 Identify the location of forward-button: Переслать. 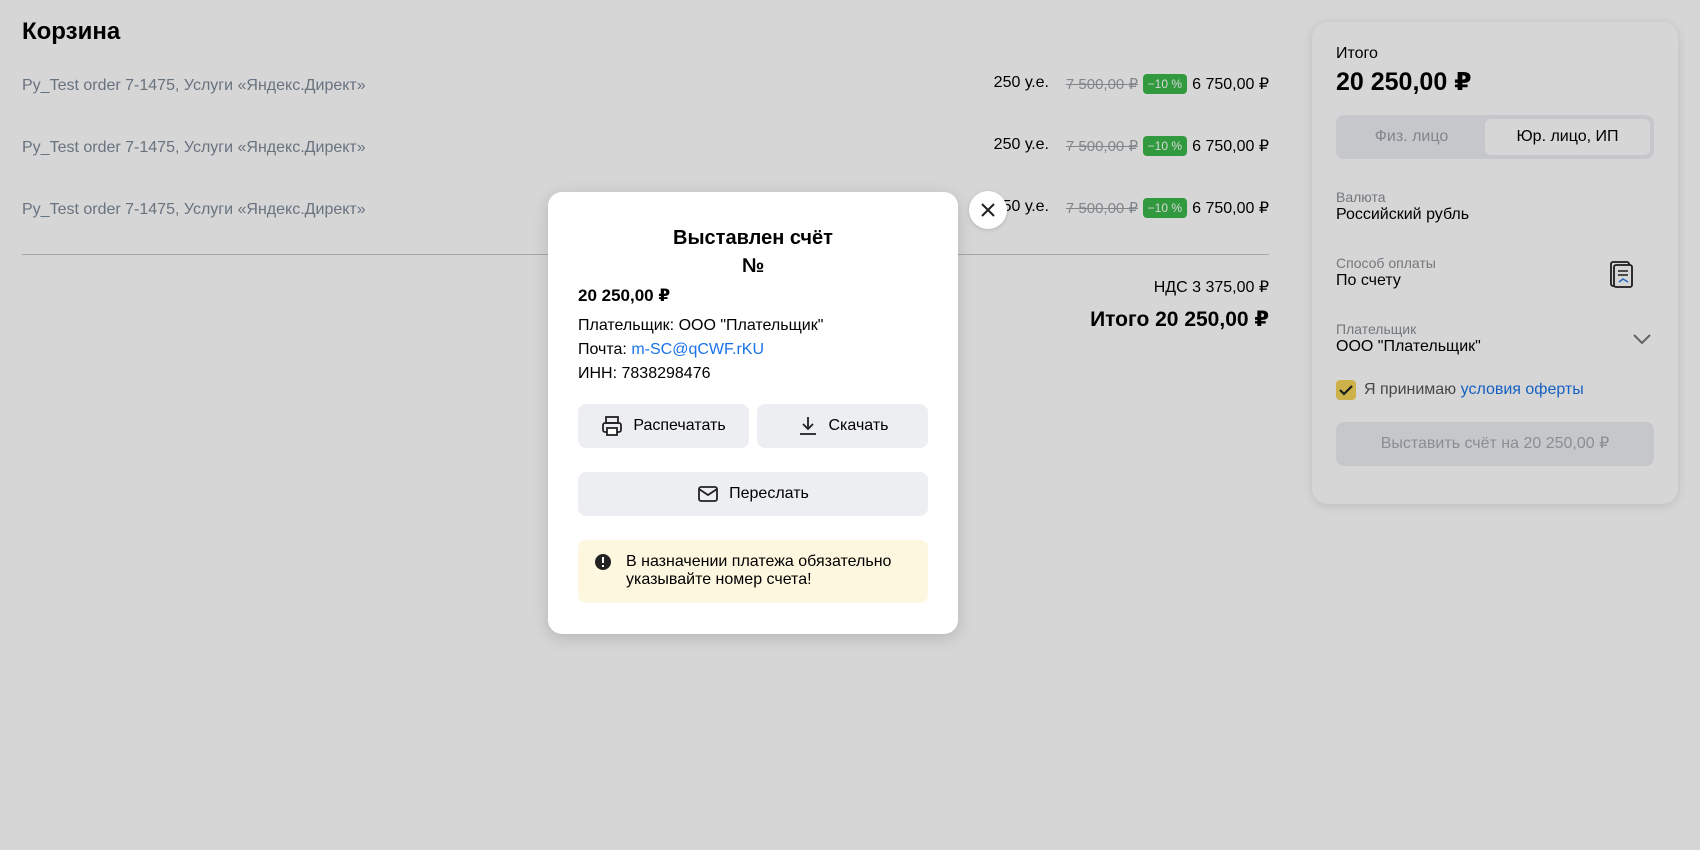
(753, 494).